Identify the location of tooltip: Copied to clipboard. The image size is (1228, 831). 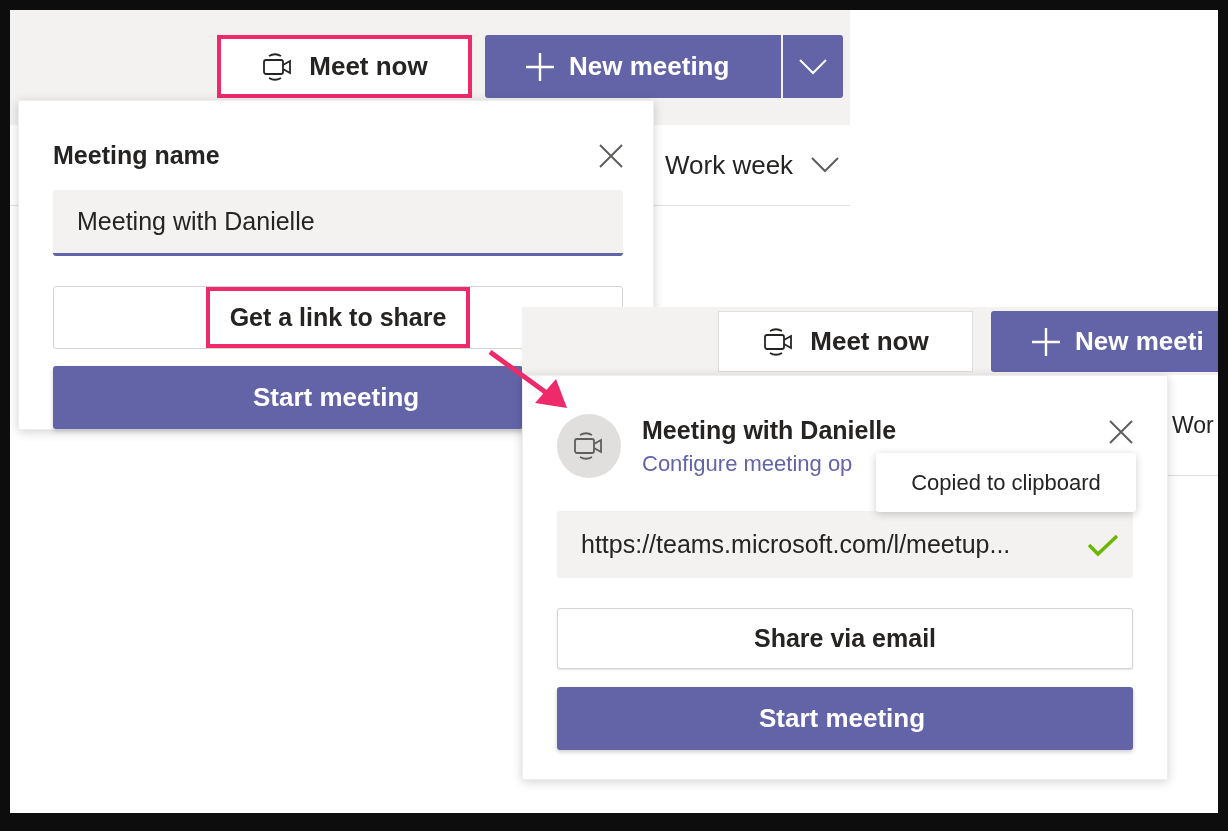
(1006, 482).